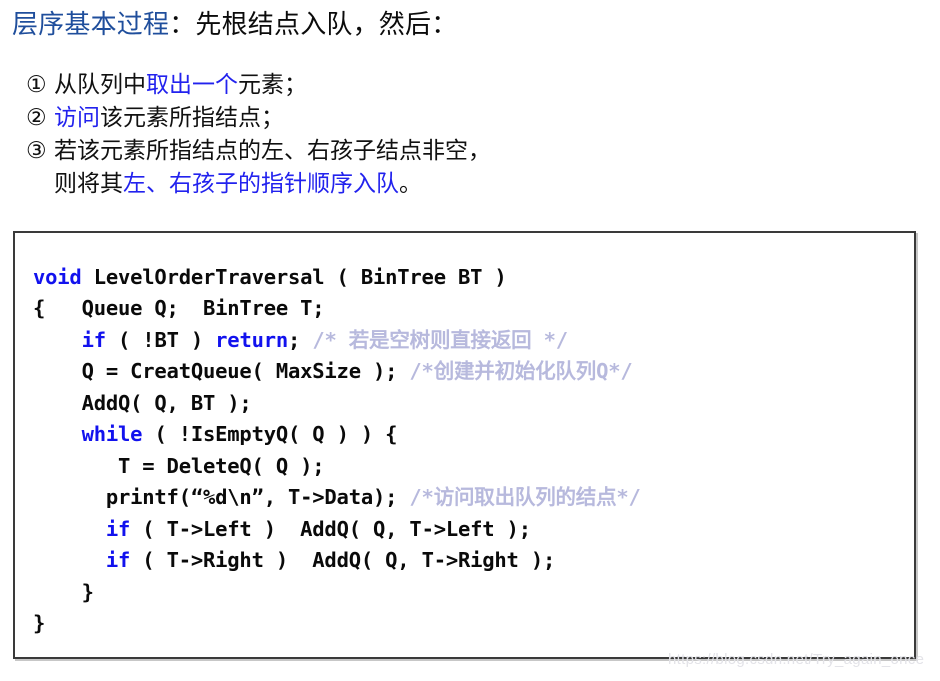 Image resolution: width=940 pixels, height=681 pixels. I want to click on code-text: ;, so click(300, 339).